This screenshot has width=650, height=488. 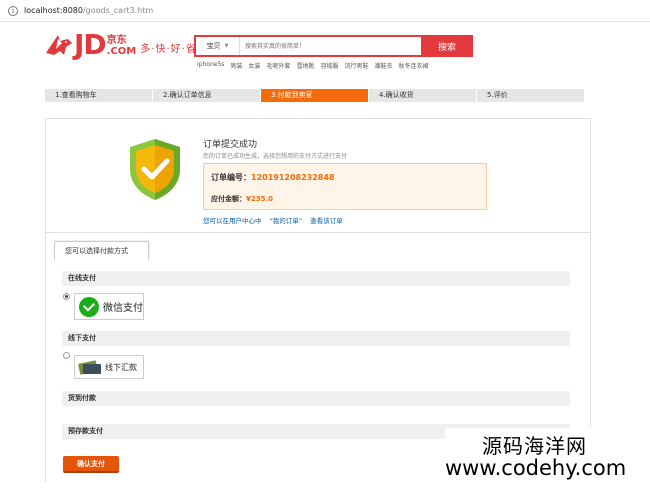 I want to click on checkout-progress-steps: 1.查看购物车 2.确认订单信息 3.付款到卖家 4.确认收货 5.评价, so click(x=315, y=95).